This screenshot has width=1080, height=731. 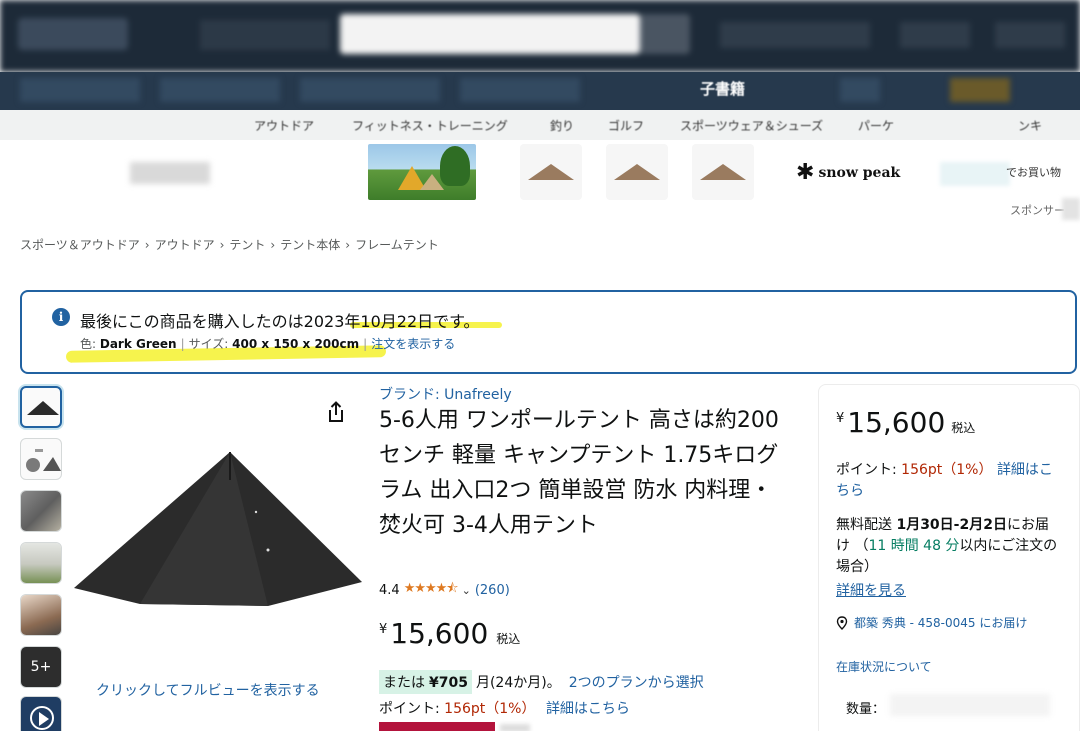 What do you see at coordinates (562, 125) in the screenshot?
I see `category-item-fishing: 釣り` at bounding box center [562, 125].